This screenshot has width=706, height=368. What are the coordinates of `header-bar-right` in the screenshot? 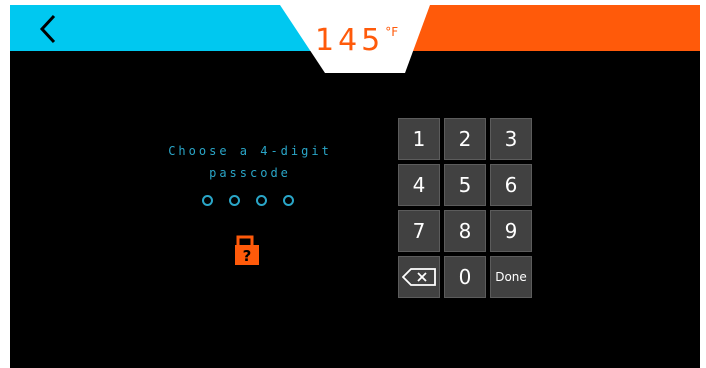 It's located at (555, 28).